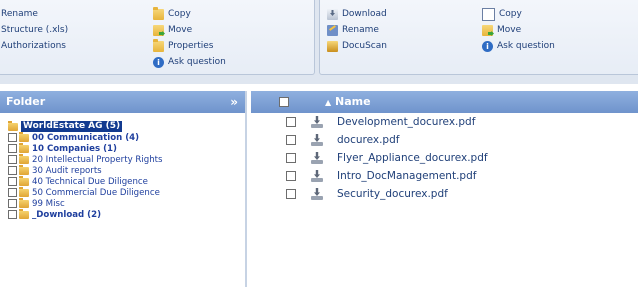 This screenshot has height=287, width=638. What do you see at coordinates (122, 102) in the screenshot?
I see `folder-pane-header: Folder »` at bounding box center [122, 102].